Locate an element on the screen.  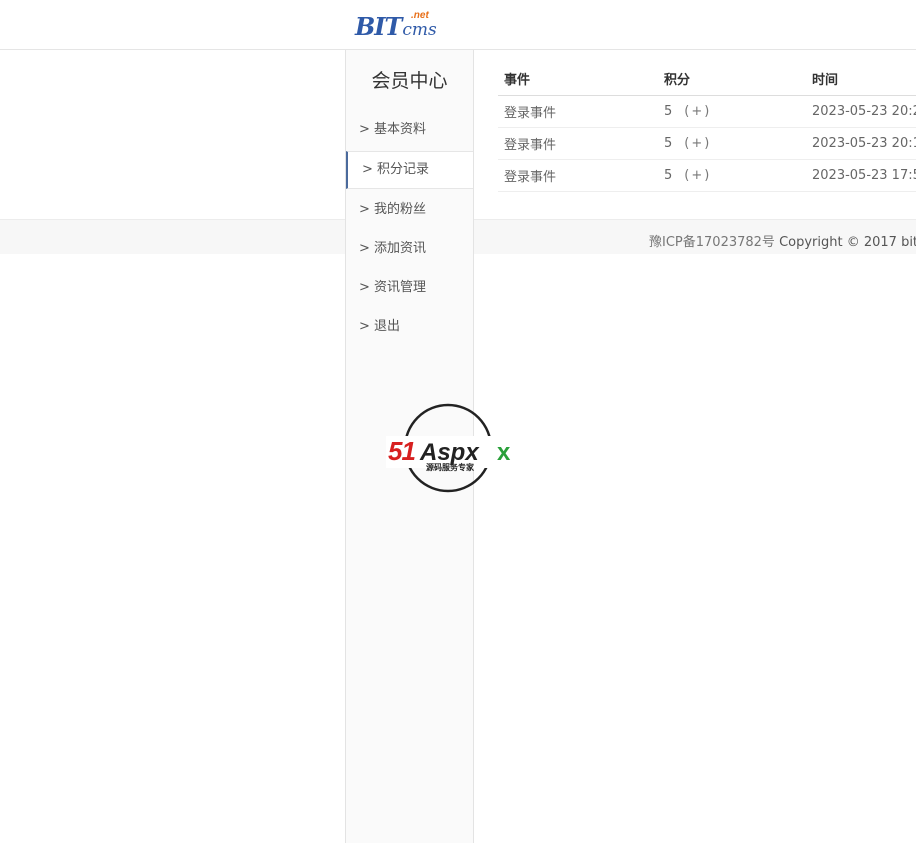
watermark-logo: 51 Aspx x 源码服务专家 is located at coordinates (450, 448).